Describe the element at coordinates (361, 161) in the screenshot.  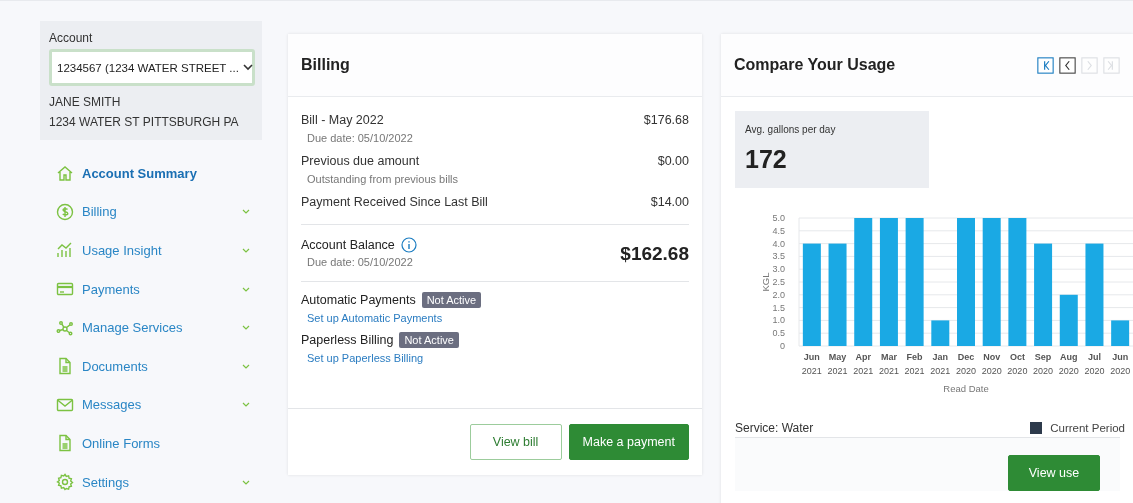
I see `line-label: Previous due amount` at that location.